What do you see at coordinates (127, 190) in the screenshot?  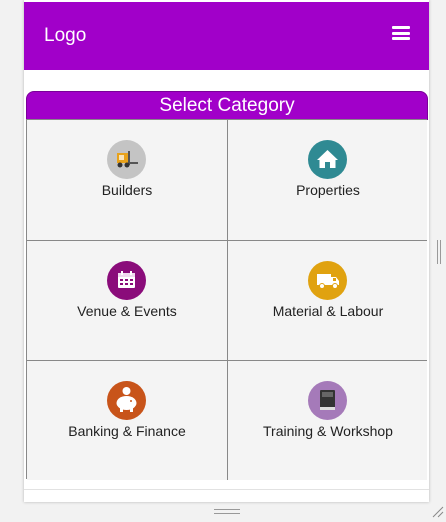 I see `category-label: Builders` at bounding box center [127, 190].